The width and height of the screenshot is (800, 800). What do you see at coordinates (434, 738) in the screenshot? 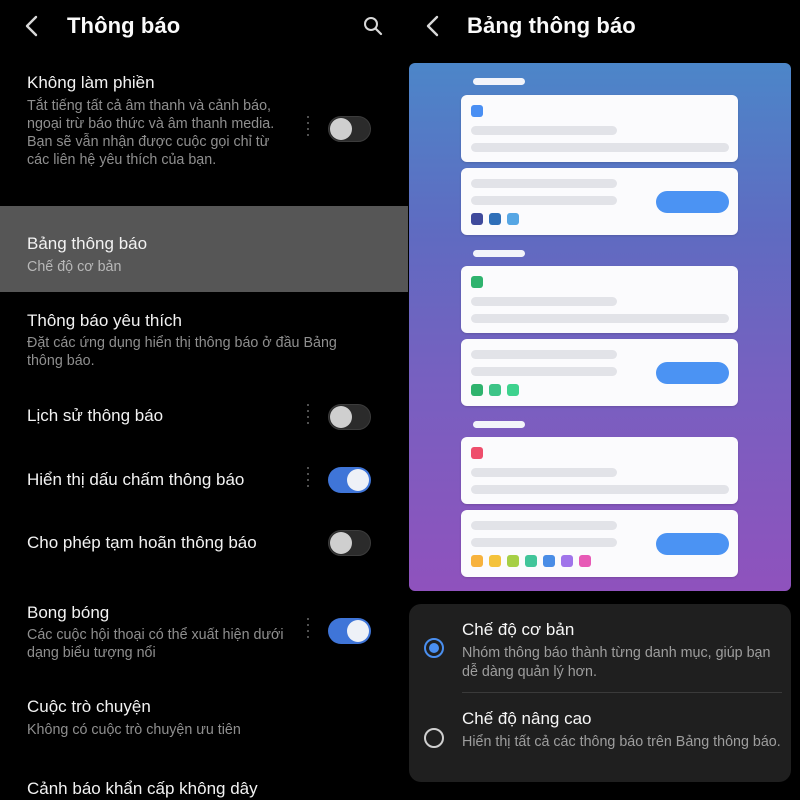
I see `radio-advanced-mode` at bounding box center [434, 738].